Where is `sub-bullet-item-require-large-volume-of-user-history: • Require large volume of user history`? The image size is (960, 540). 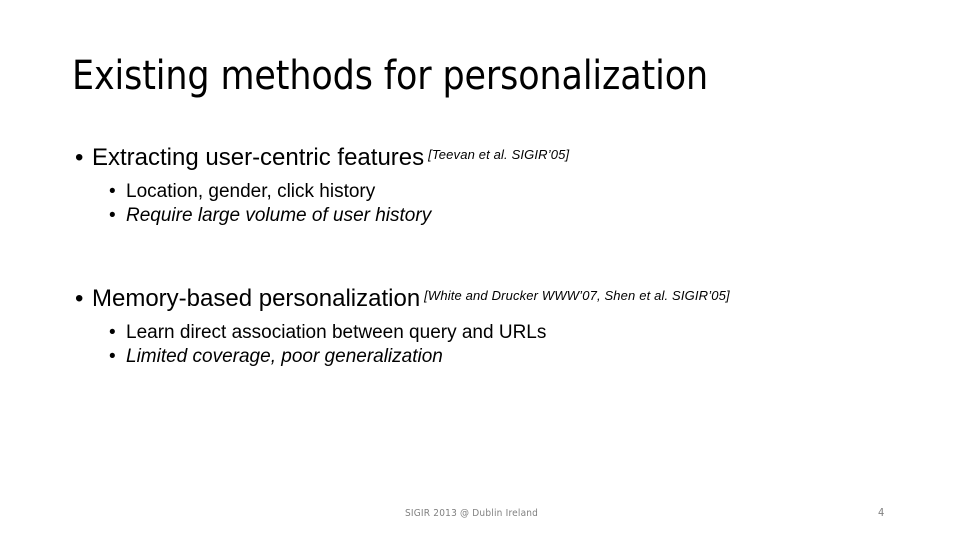 sub-bullet-item-require-large-volume-of-user-history: • Require large volume of user history is located at coordinates (502, 216).